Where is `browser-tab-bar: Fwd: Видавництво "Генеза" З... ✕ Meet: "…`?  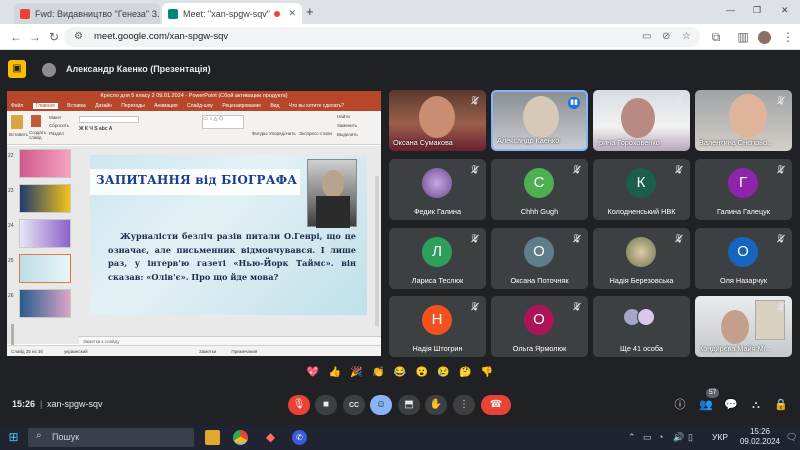 browser-tab-bar: Fwd: Видавництво "Генеза" З... ✕ Meet: "… is located at coordinates (400, 12).